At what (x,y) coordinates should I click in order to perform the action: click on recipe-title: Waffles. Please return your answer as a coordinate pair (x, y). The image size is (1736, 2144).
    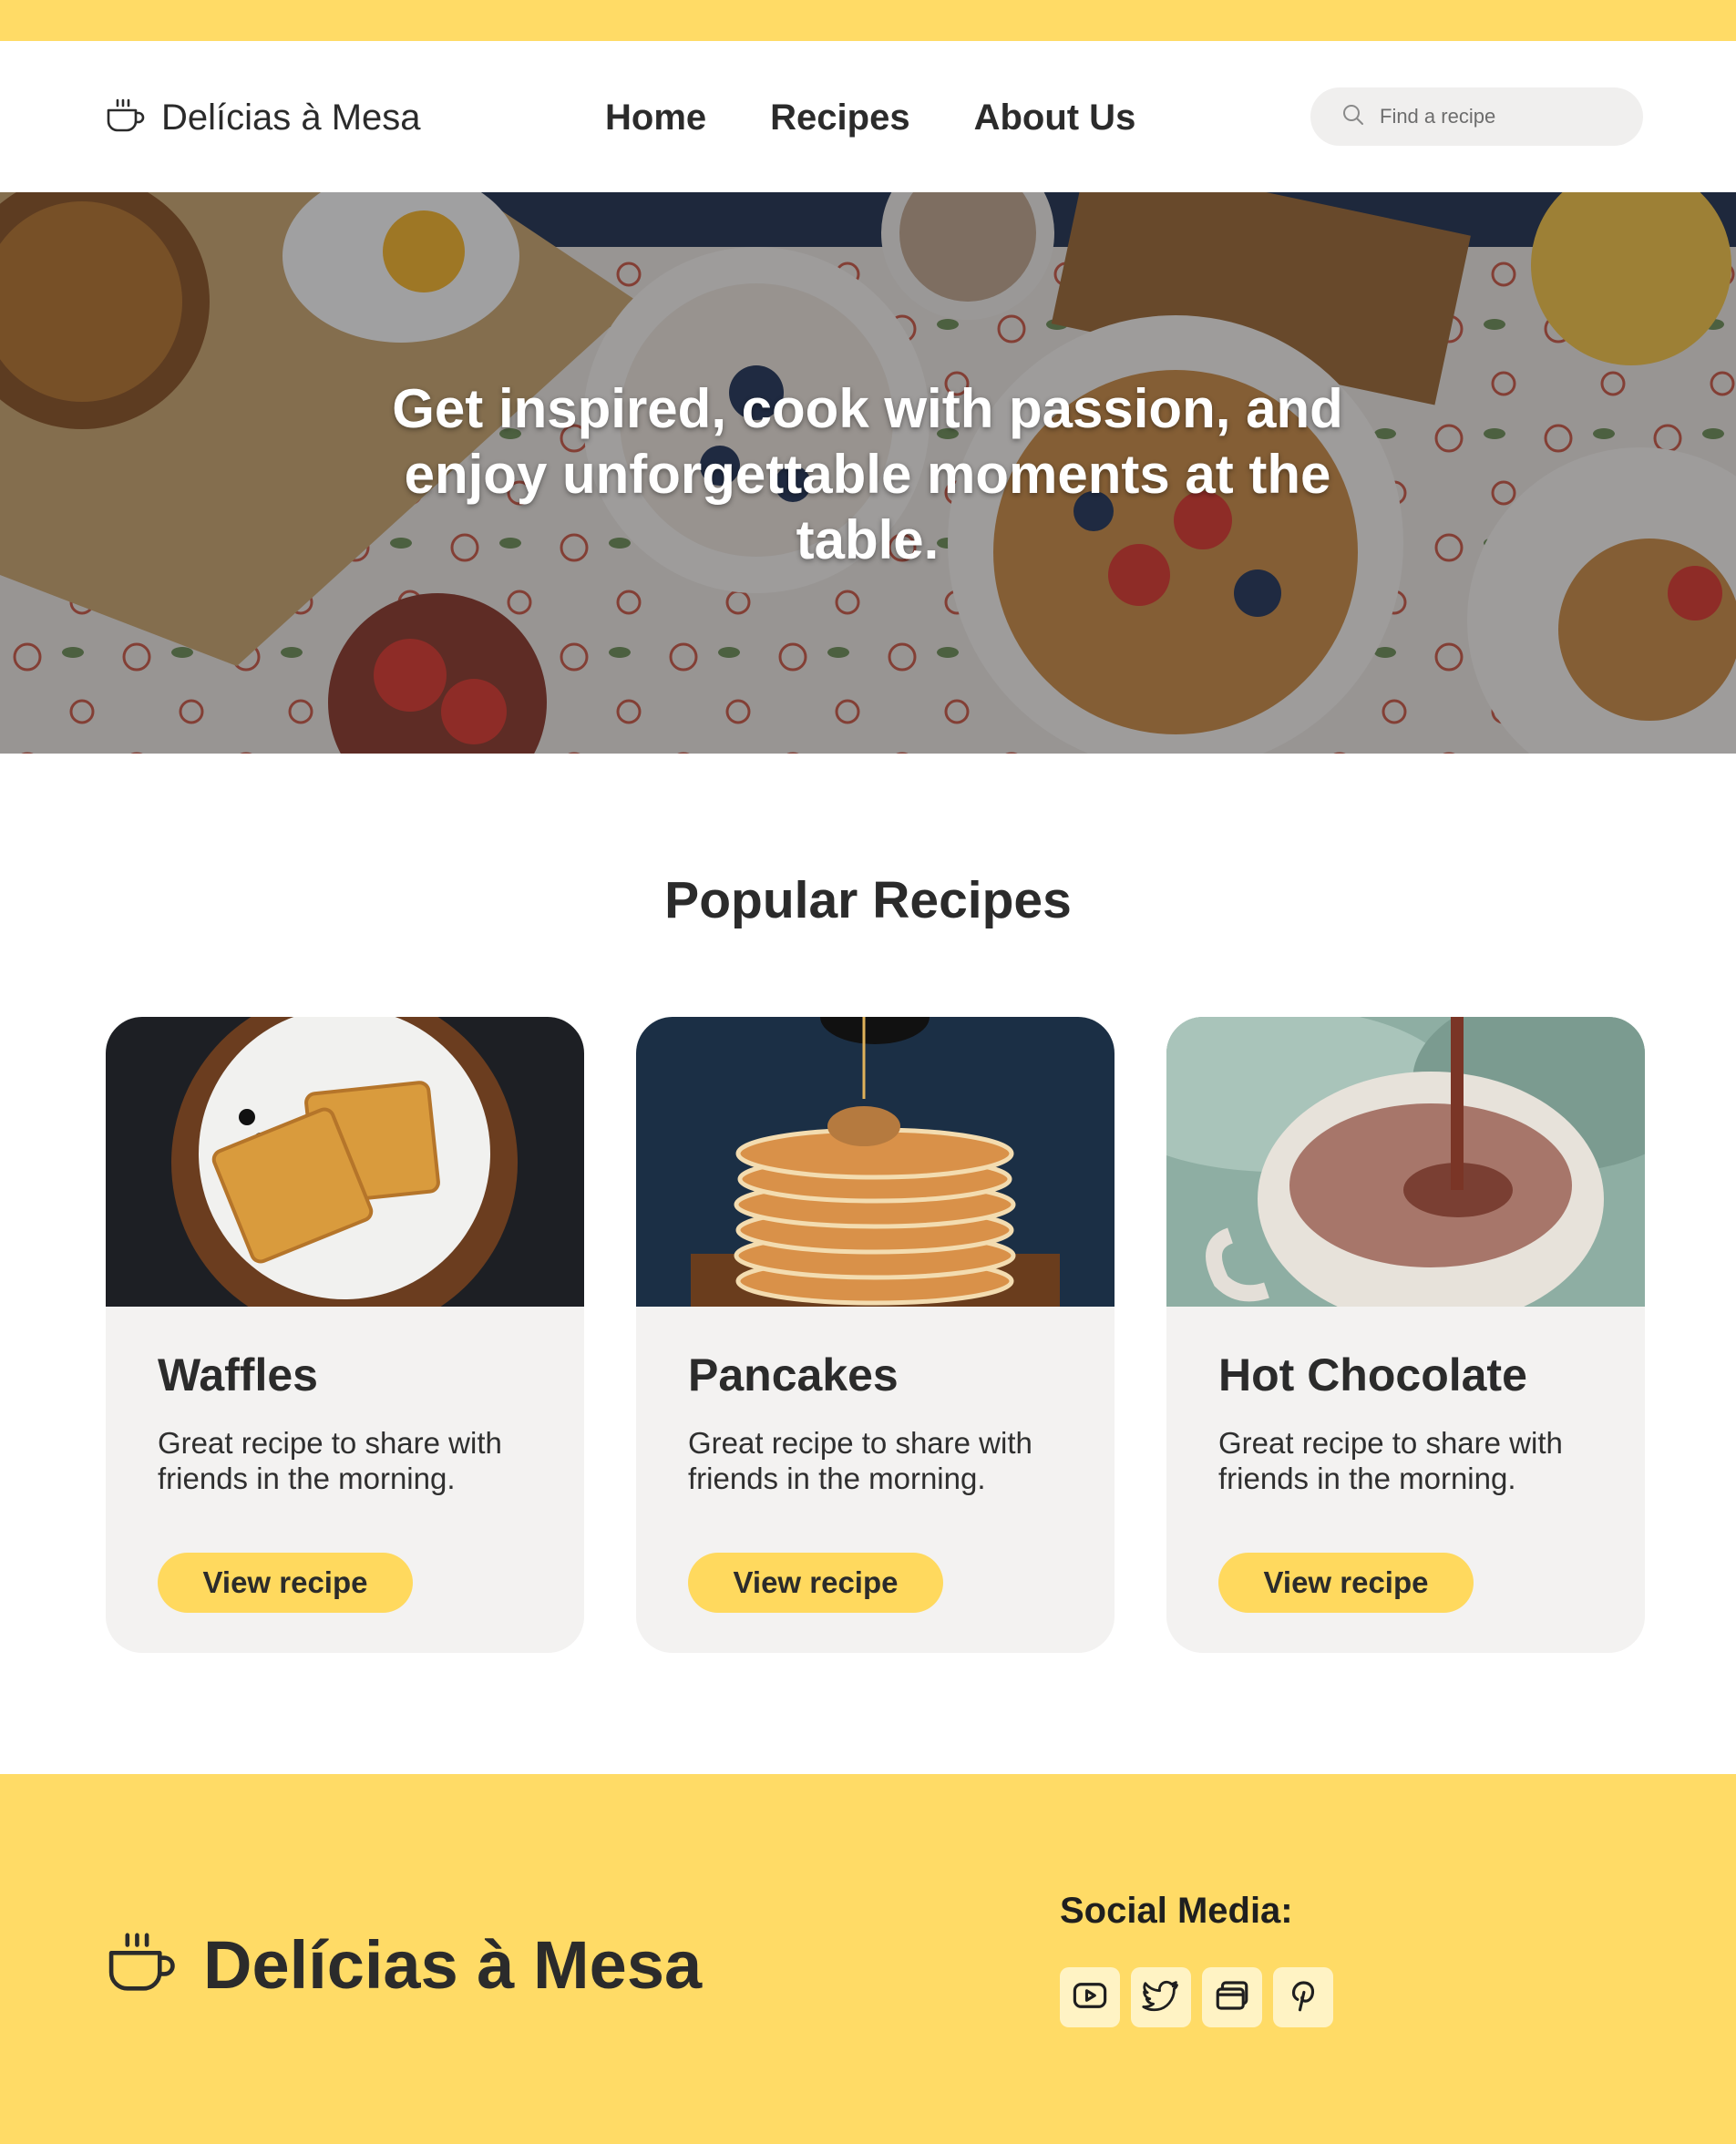
    Looking at the image, I should click on (238, 1374).